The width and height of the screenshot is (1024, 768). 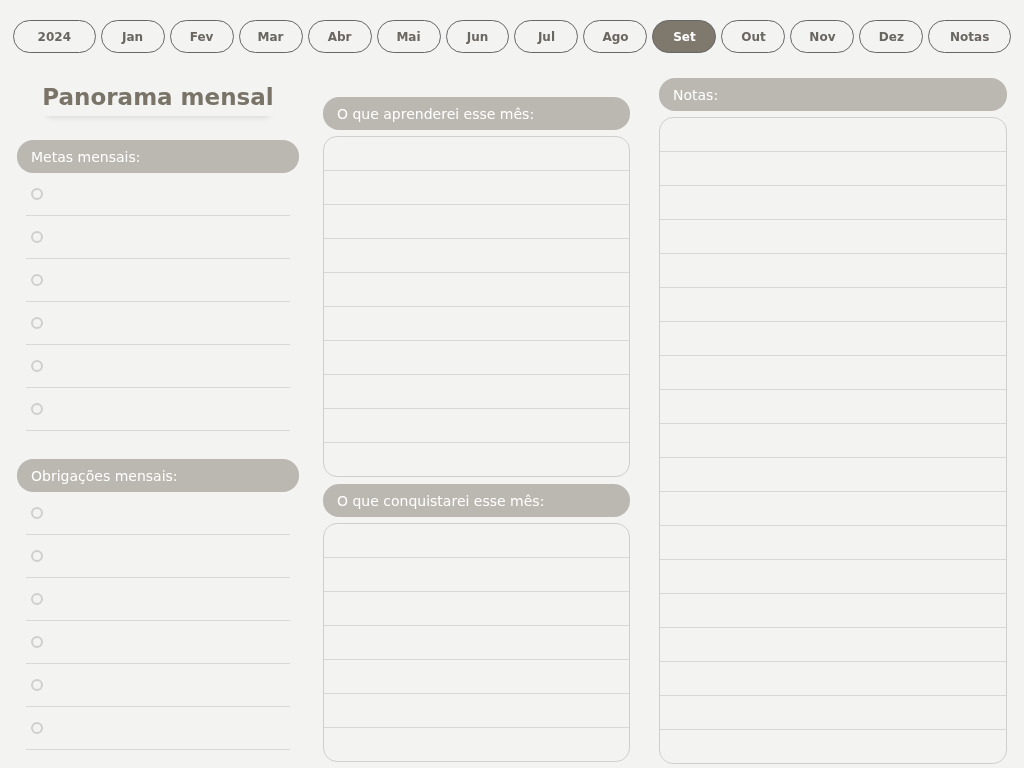 What do you see at coordinates (684, 36) in the screenshot?
I see `tab: Set` at bounding box center [684, 36].